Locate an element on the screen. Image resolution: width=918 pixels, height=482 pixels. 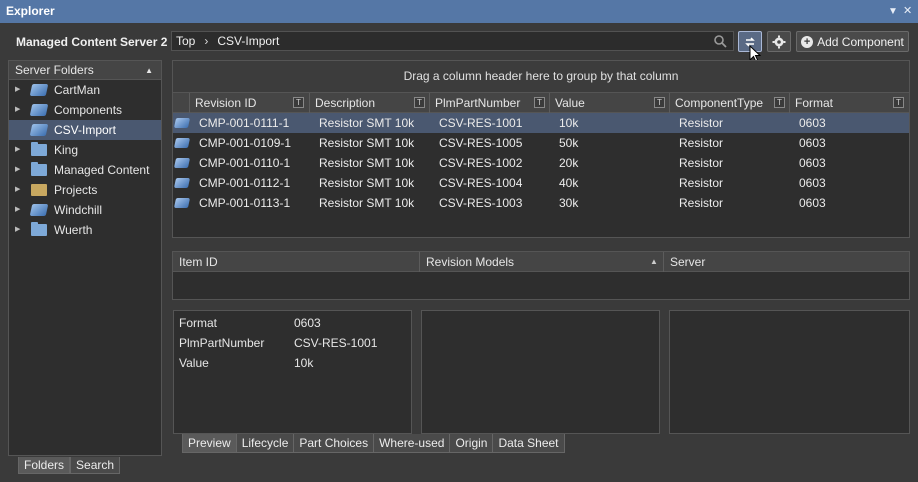
tree-item-components: ▶ Components is located at coordinates (85, 110).